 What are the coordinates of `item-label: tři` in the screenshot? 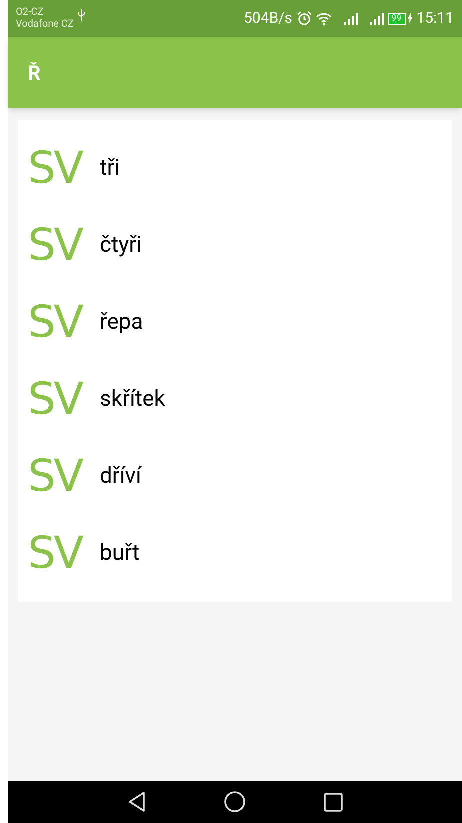 It's located at (110, 169).